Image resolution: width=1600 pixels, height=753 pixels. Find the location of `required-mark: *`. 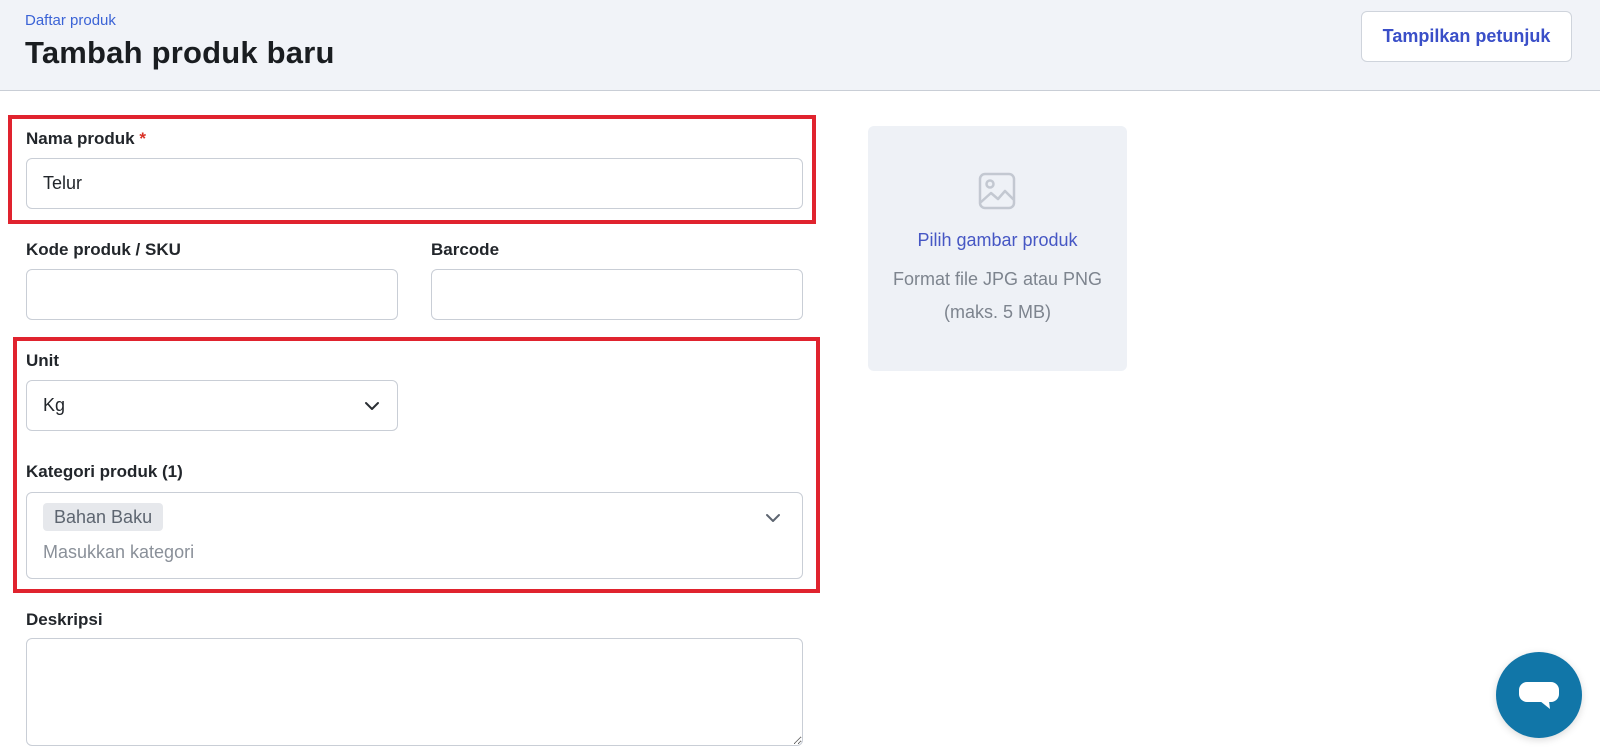

required-mark: * is located at coordinates (142, 138).